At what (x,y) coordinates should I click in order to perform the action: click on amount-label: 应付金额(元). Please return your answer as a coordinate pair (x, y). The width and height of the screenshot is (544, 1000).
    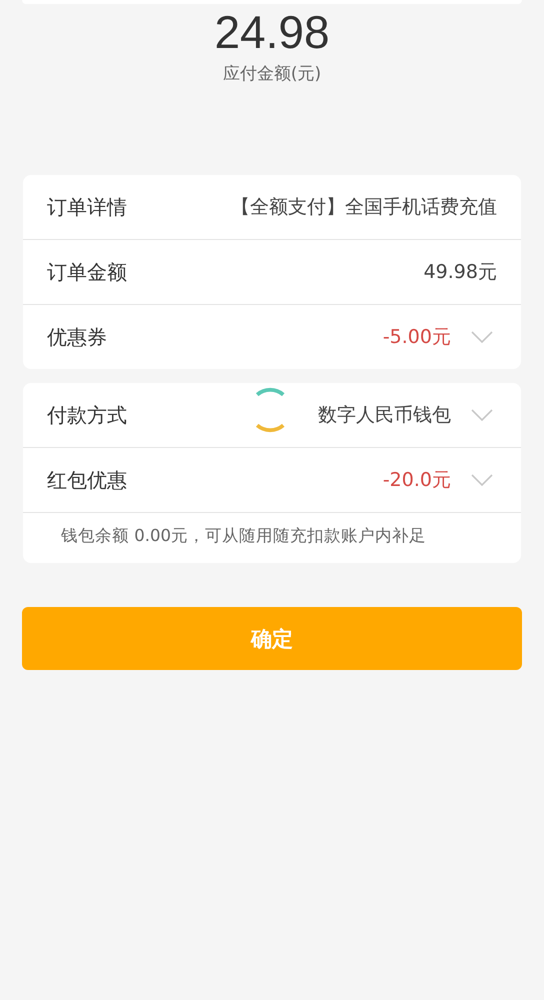
    Looking at the image, I should click on (272, 74).